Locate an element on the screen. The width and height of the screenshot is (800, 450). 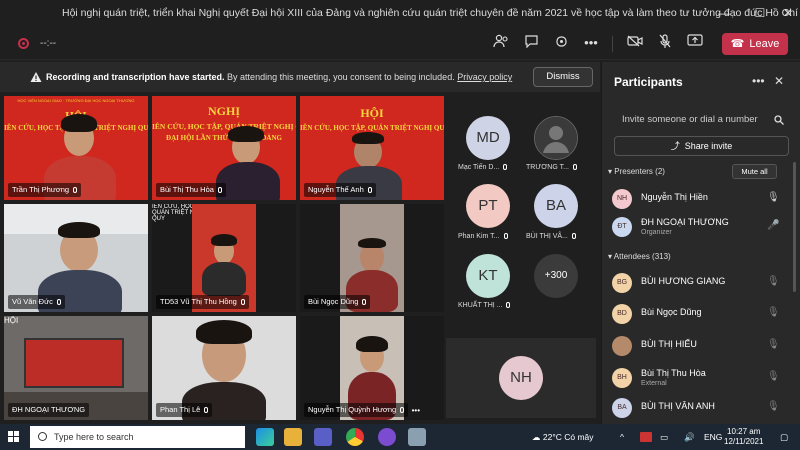
participant-avatar is located at coordinates (622, 346).